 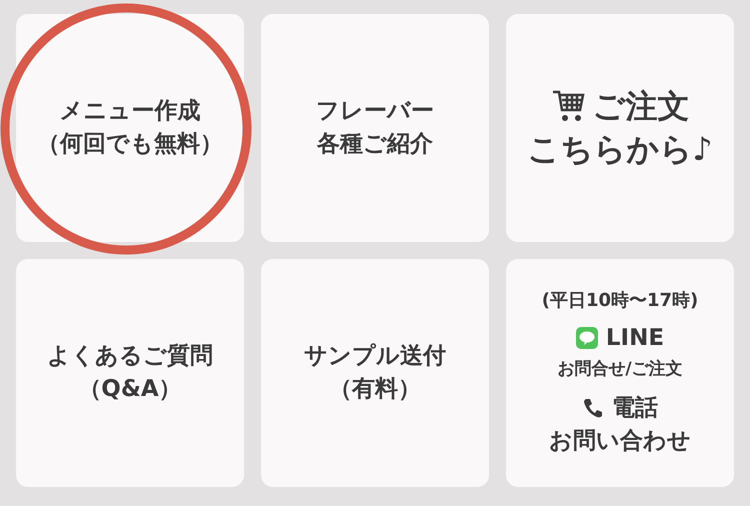 I want to click on phone-caption: お問い合わせ, so click(x=620, y=441).